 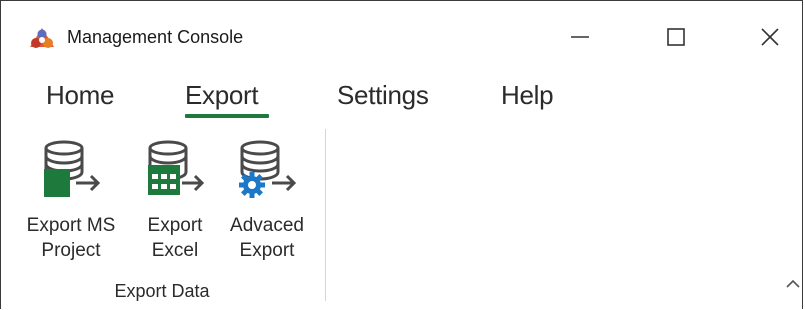 I want to click on tab-help: Help, so click(x=527, y=97).